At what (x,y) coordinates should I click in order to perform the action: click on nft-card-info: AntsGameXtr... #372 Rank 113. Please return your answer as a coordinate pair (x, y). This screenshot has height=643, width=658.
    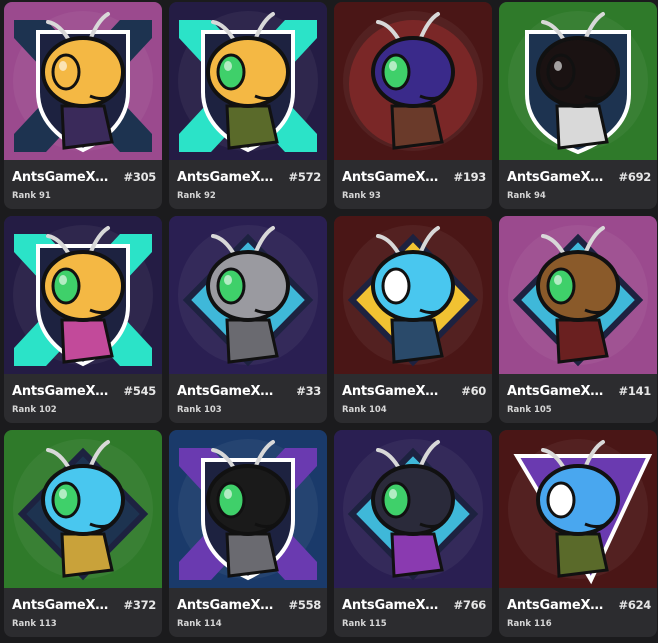
    Looking at the image, I should click on (83, 612).